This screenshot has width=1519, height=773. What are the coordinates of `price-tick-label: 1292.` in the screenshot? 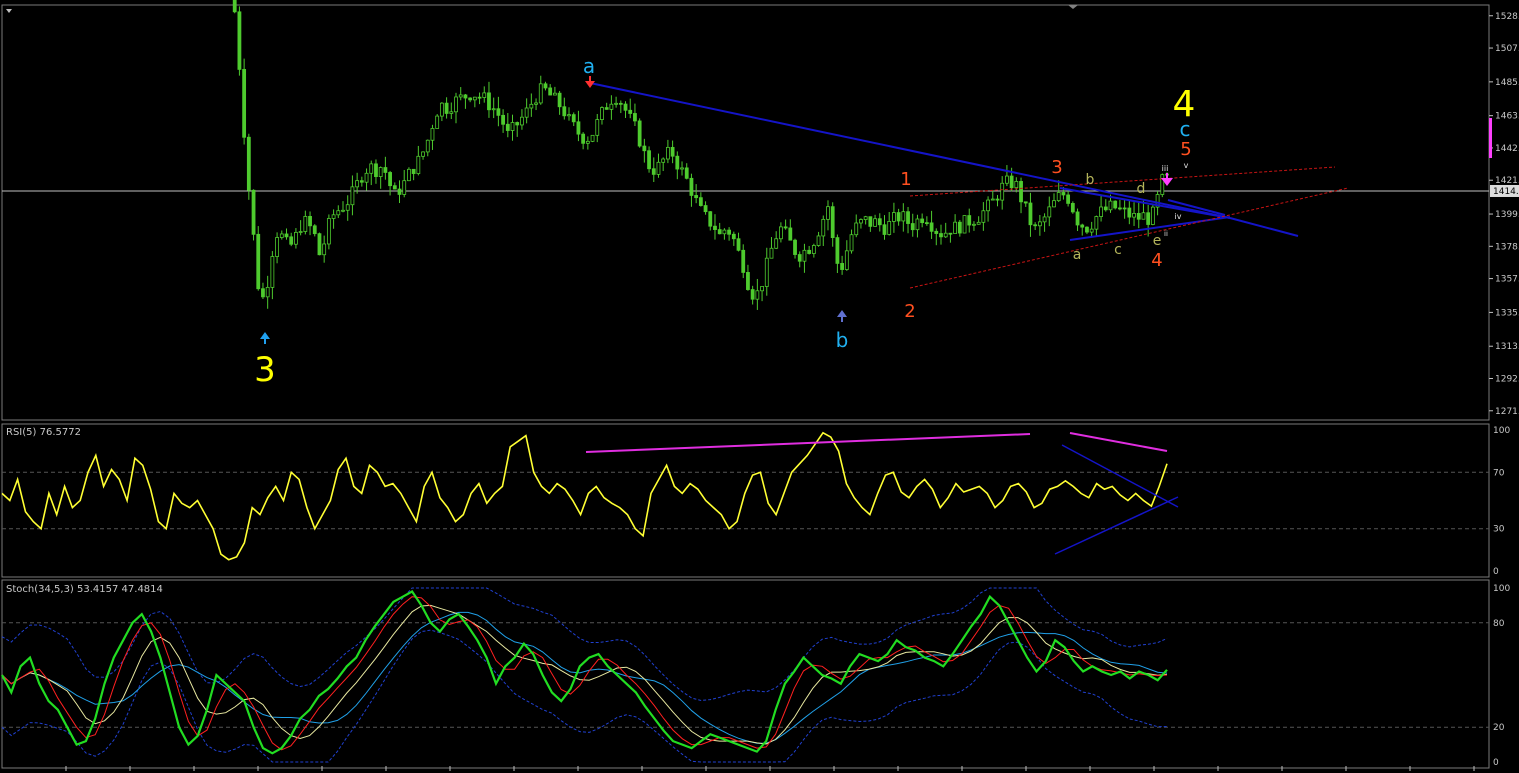 It's located at (1507, 380).